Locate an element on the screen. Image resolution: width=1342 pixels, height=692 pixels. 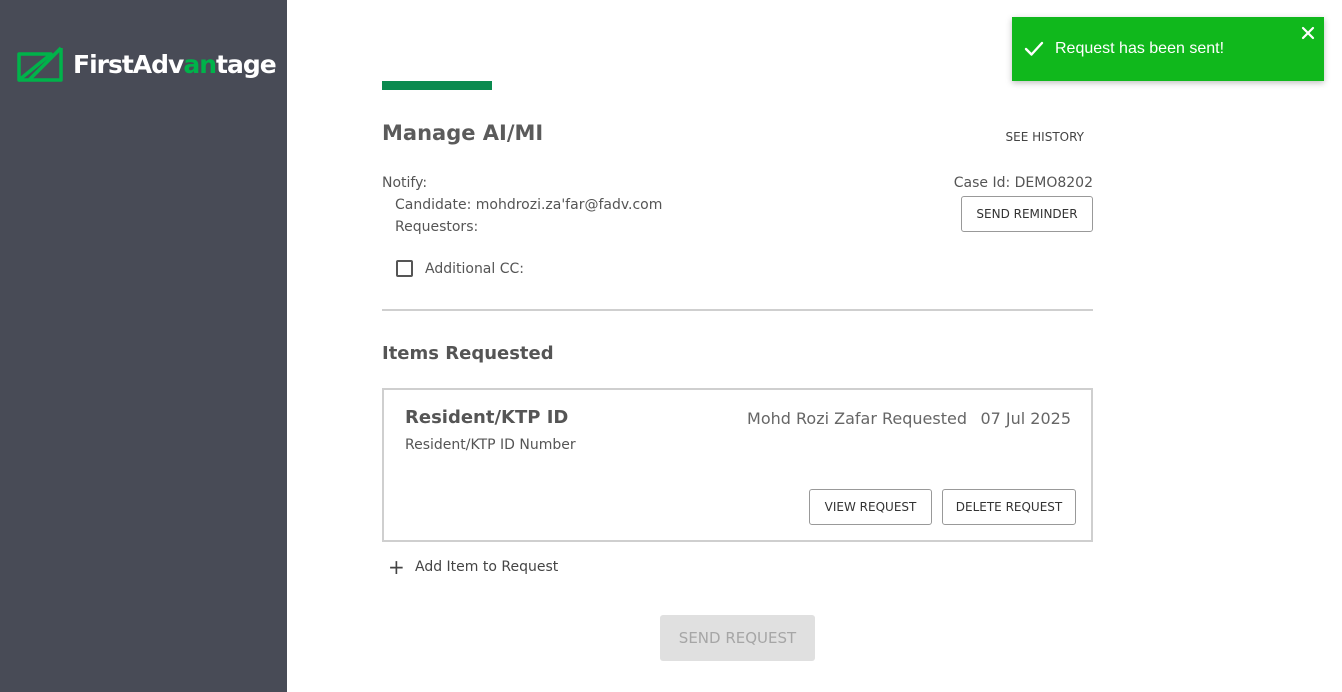
item-requester: Mohd Rozi Zafar Requested is located at coordinates (857, 418).